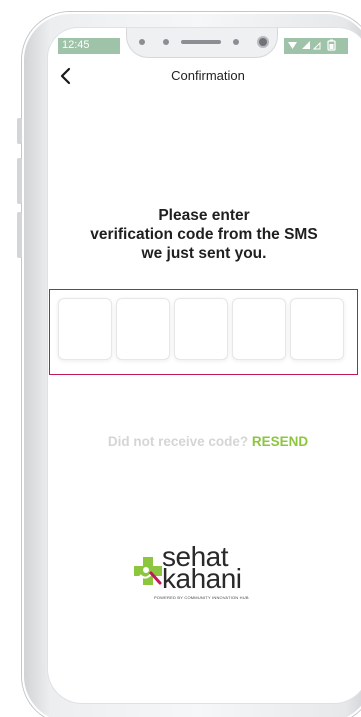 The width and height of the screenshot is (361, 717). What do you see at coordinates (178, 441) in the screenshot?
I see `resend-question: Did not receive code?` at bounding box center [178, 441].